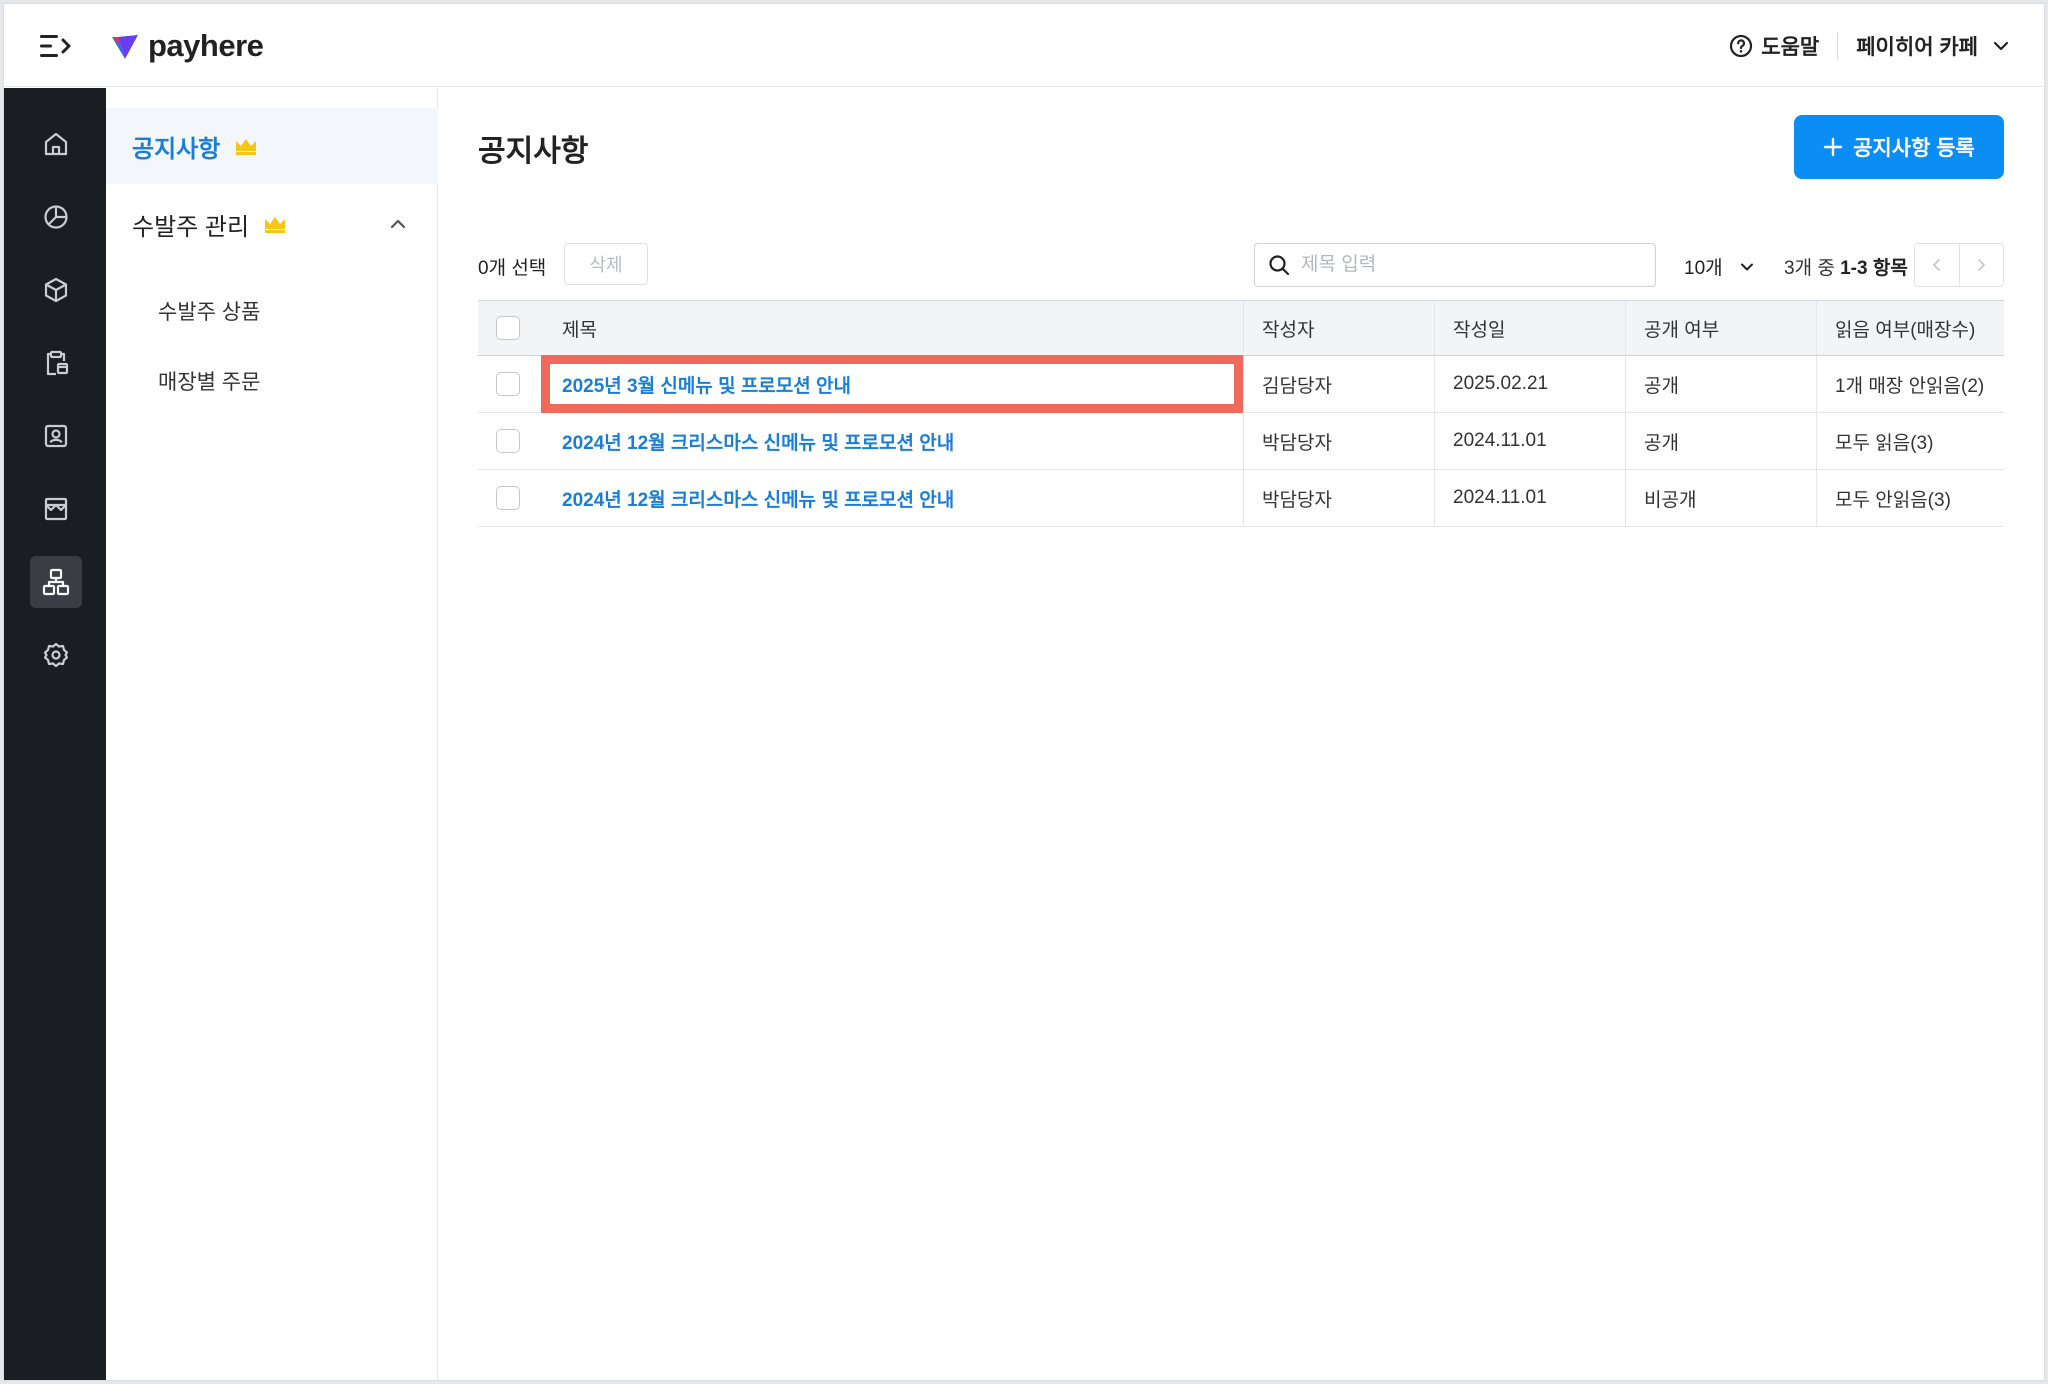 The width and height of the screenshot is (2048, 1384). Describe the element at coordinates (206, 45) in the screenshot. I see `logo-text: payhere` at that location.